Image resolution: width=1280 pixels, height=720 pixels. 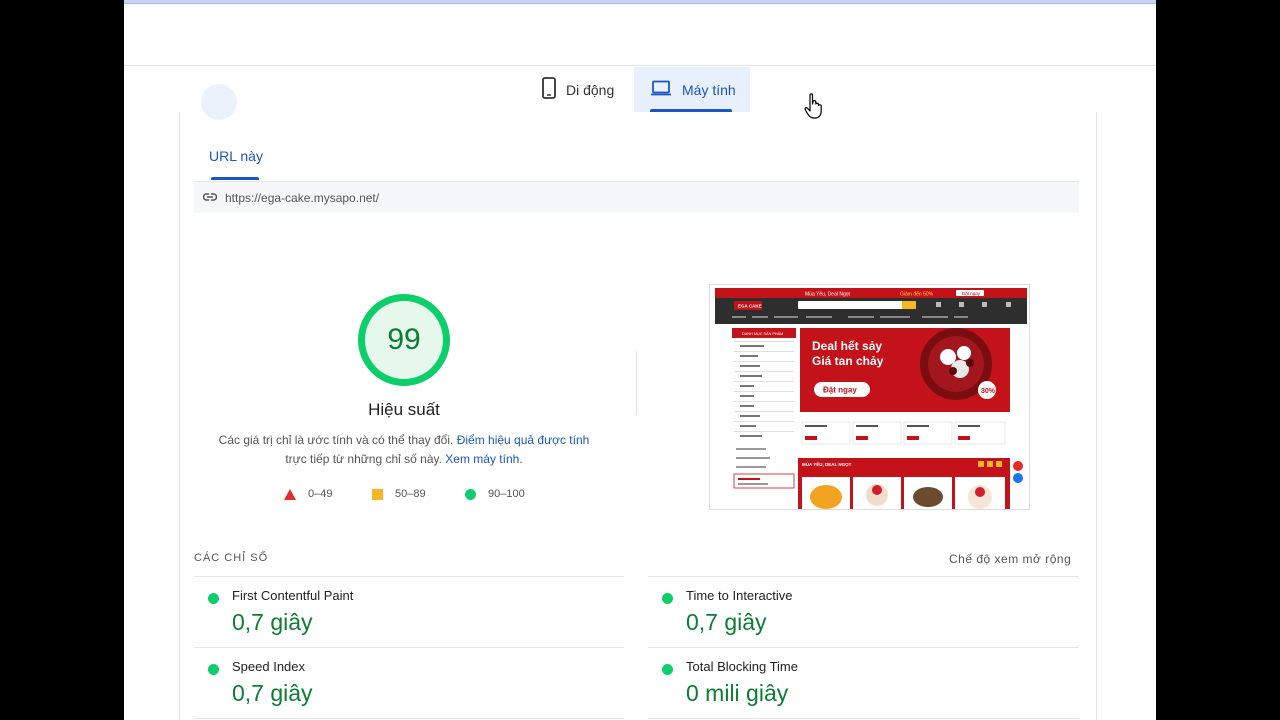 I want to click on expanded-view-toggle: Chế độ xem mở rộng, so click(x=1010, y=559).